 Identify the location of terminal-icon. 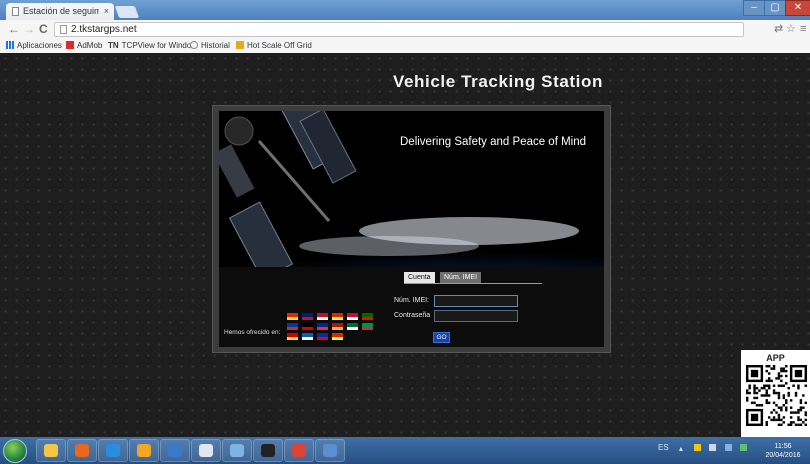
(268, 450).